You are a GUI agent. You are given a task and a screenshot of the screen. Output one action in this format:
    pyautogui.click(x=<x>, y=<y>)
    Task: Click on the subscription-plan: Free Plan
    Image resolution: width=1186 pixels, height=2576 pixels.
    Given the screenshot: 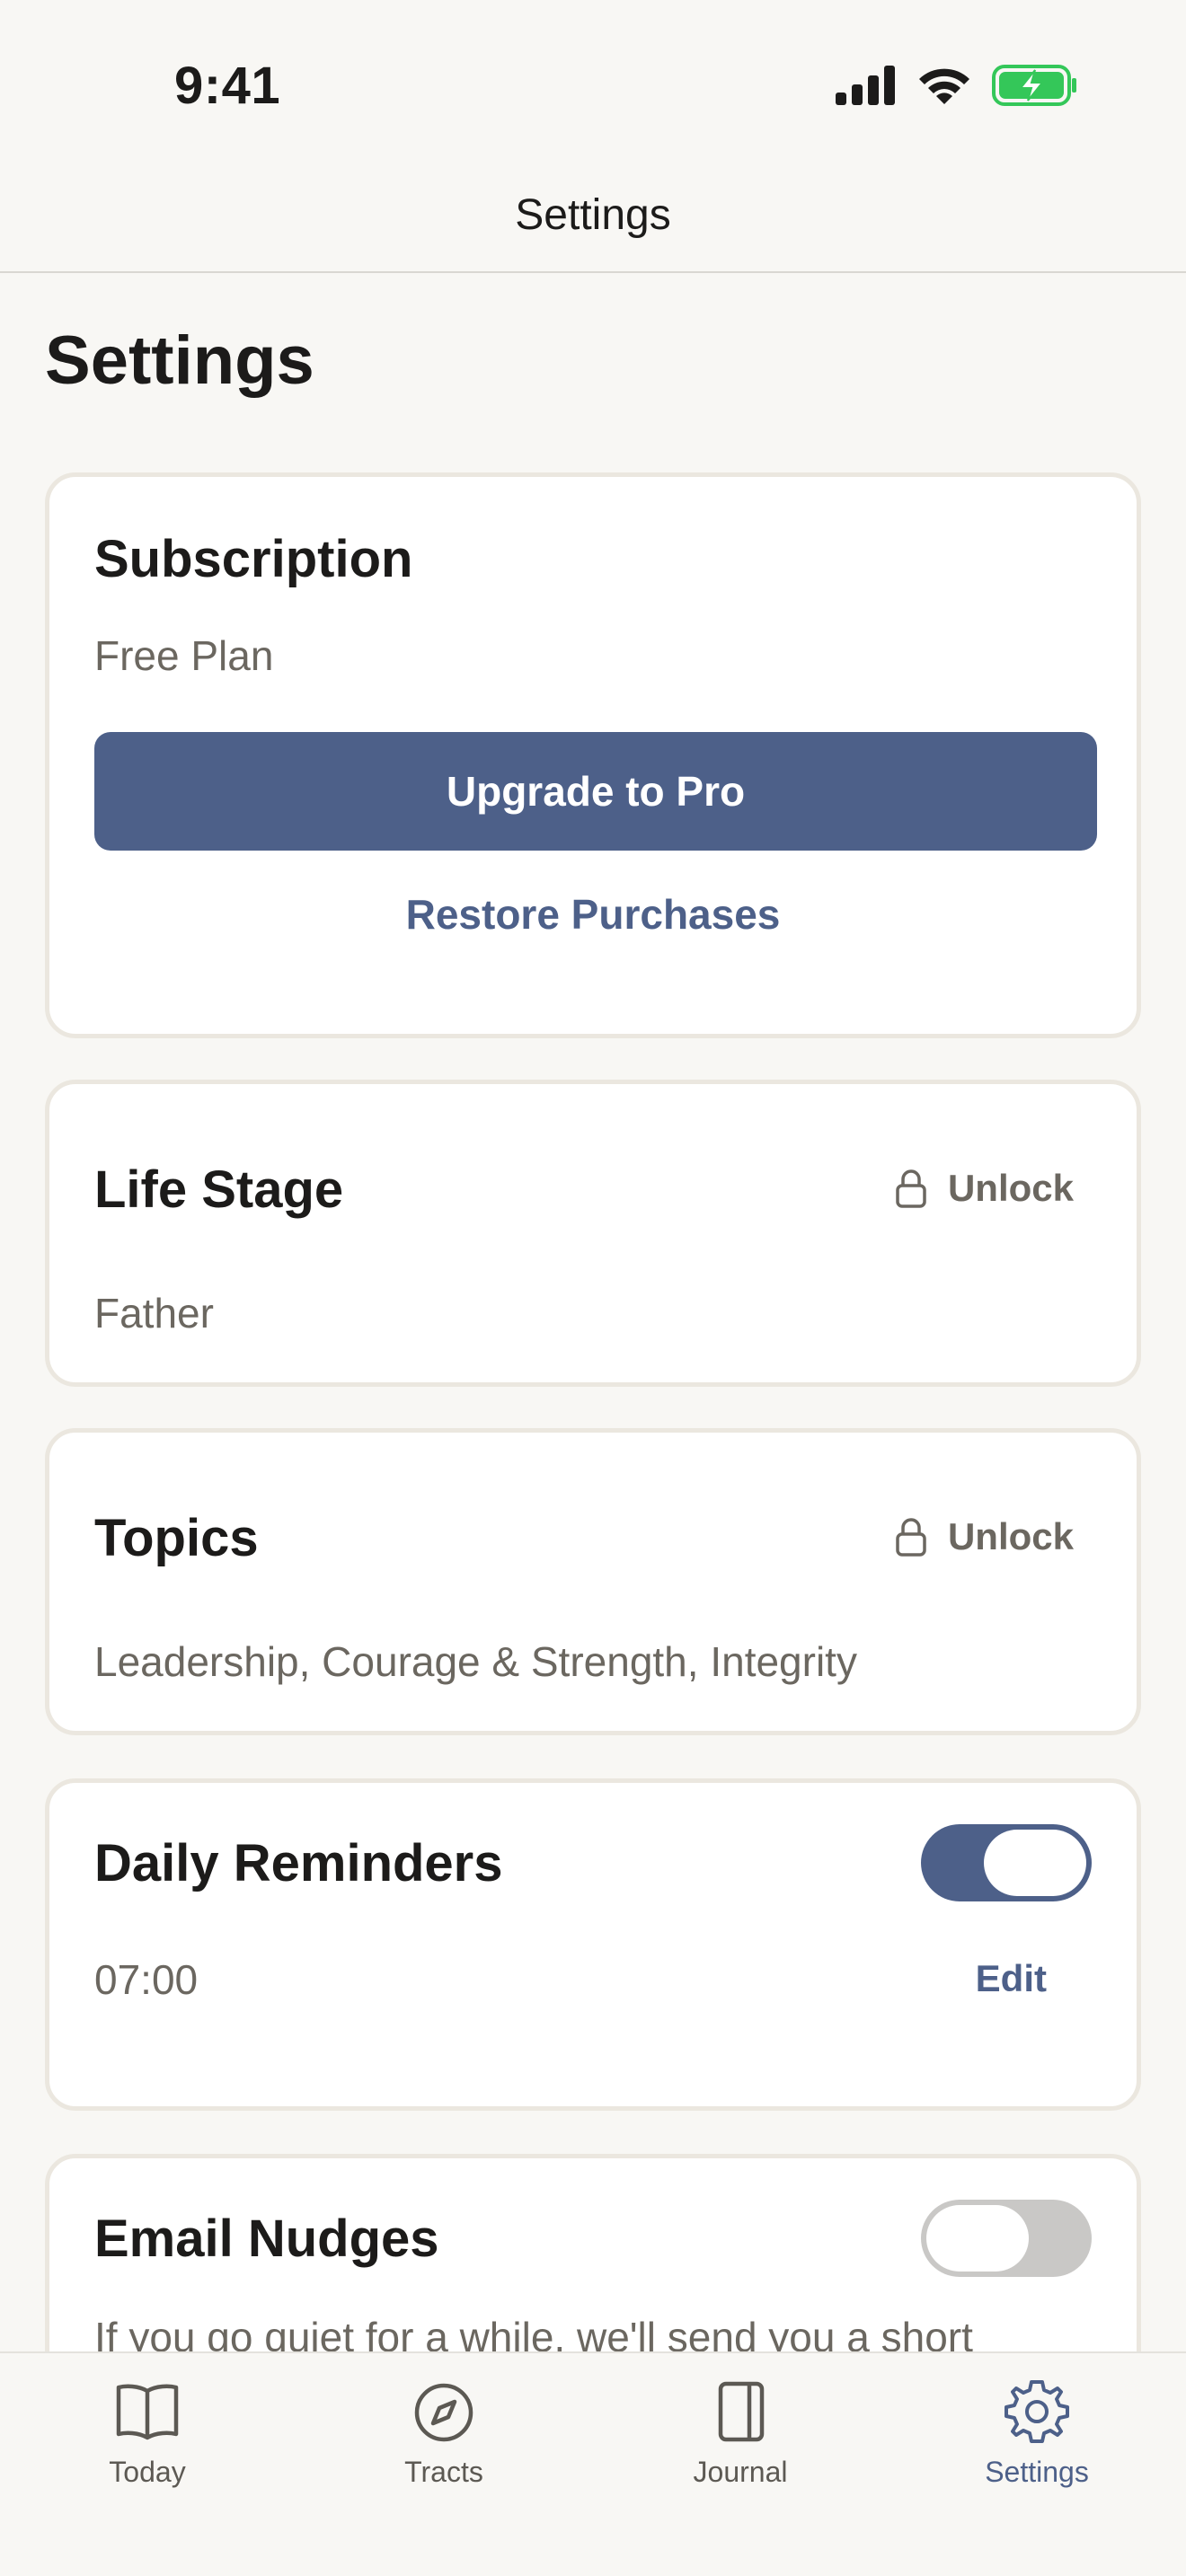 What is the action you would take?
    pyautogui.click(x=184, y=655)
    